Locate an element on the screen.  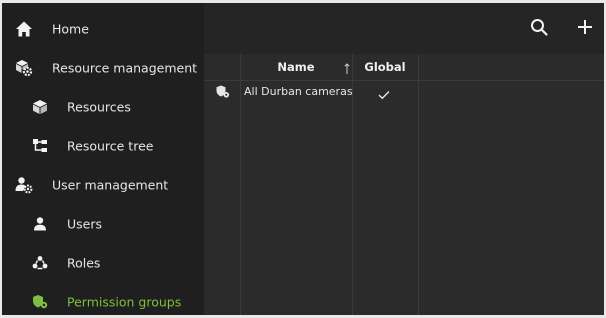
sort-ascending-icon is located at coordinates (347, 69).